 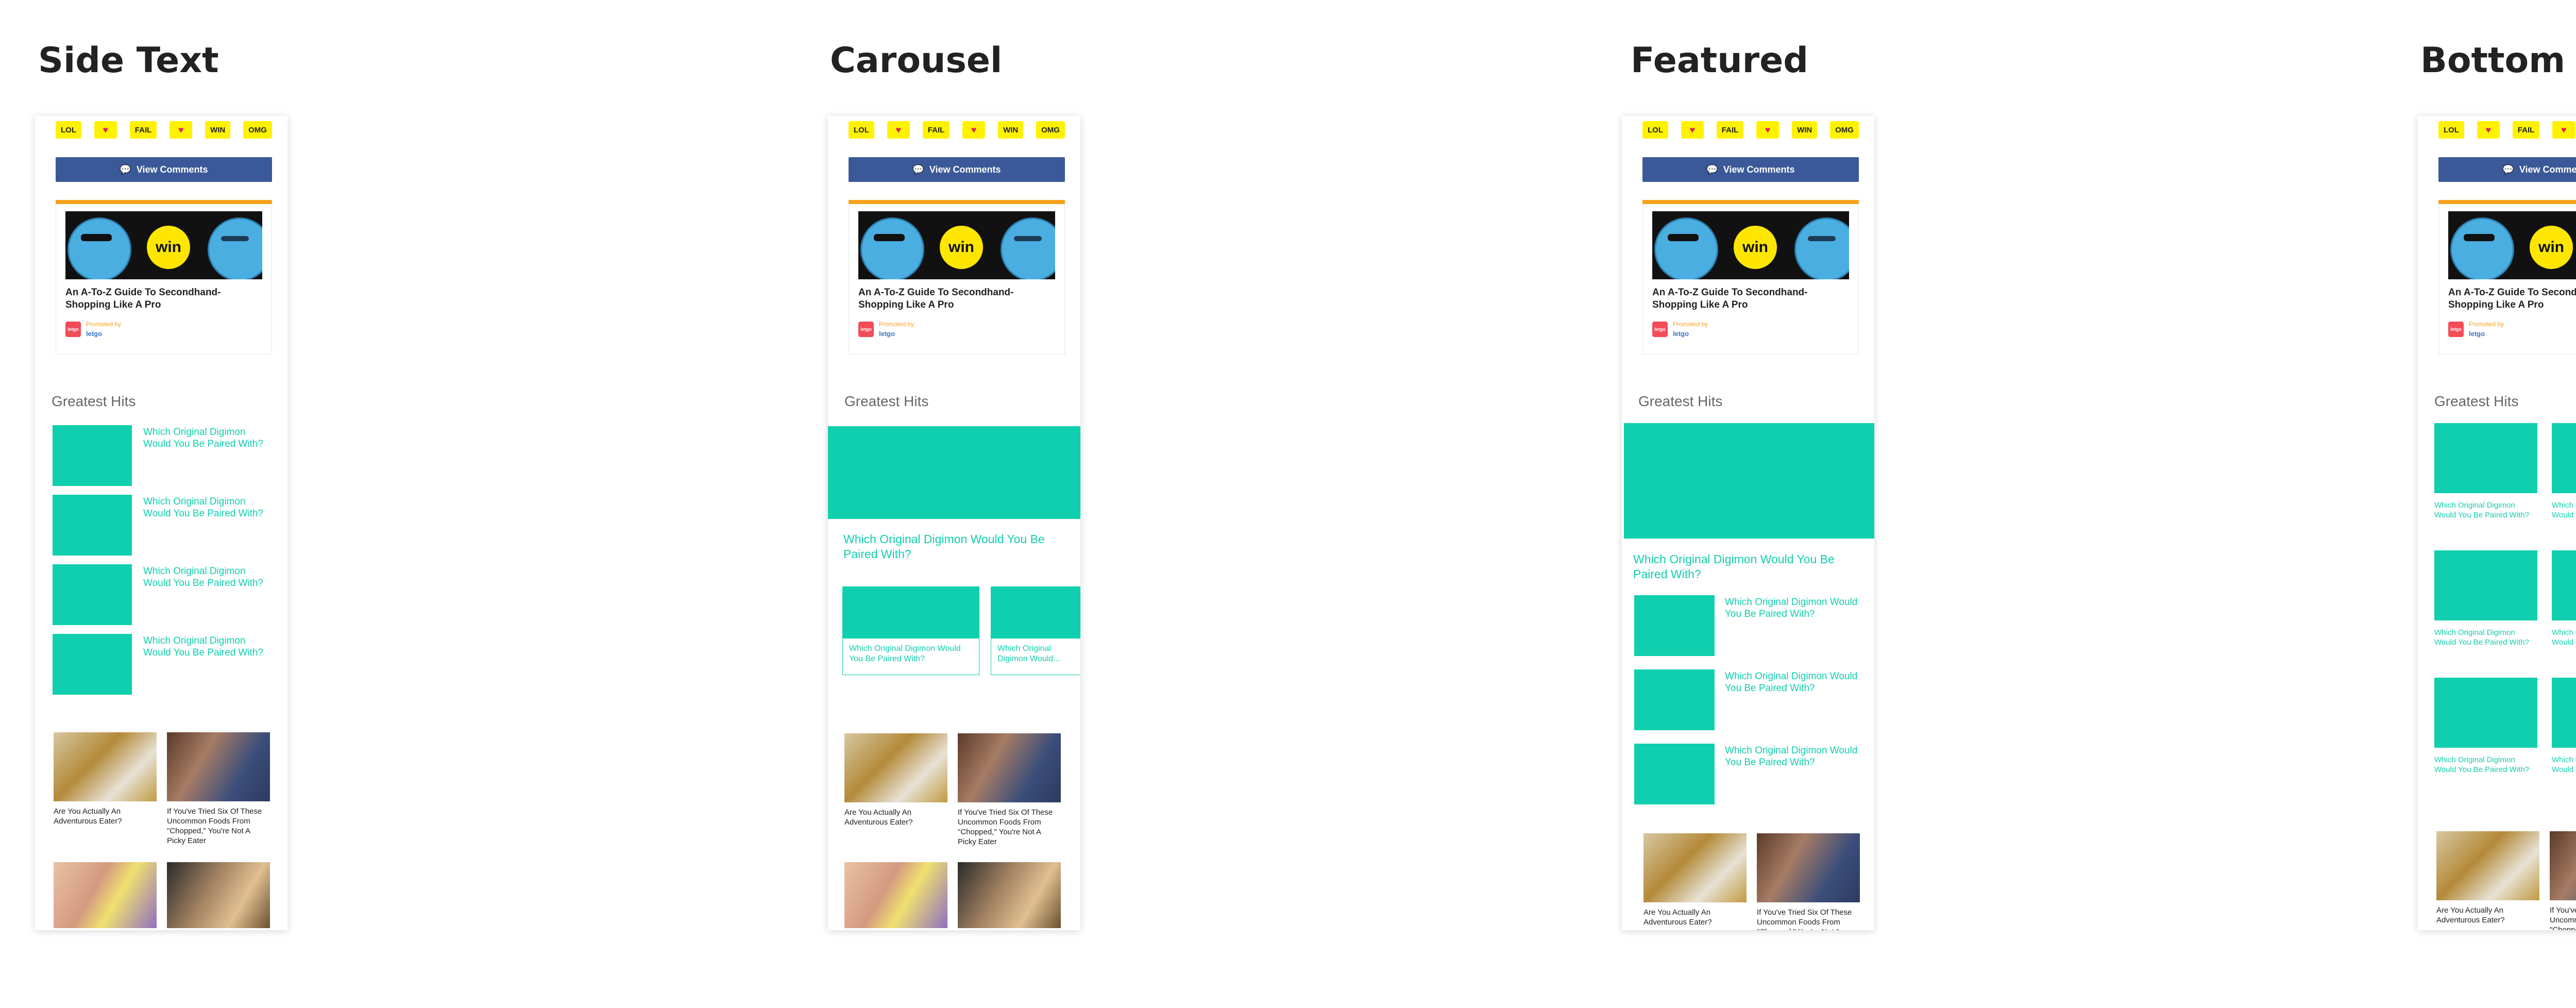 I want to click on carousel-thumbnail, so click(x=1035, y=613).